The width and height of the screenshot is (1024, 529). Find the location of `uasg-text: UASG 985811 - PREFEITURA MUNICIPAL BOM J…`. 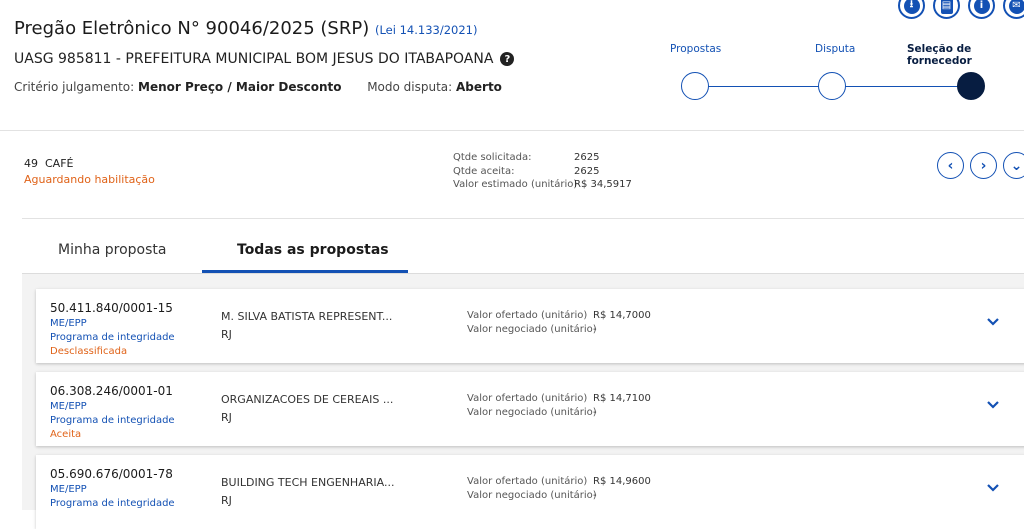

uasg-text: UASG 985811 - PREFEITURA MUNICIPAL BOM J… is located at coordinates (254, 59).